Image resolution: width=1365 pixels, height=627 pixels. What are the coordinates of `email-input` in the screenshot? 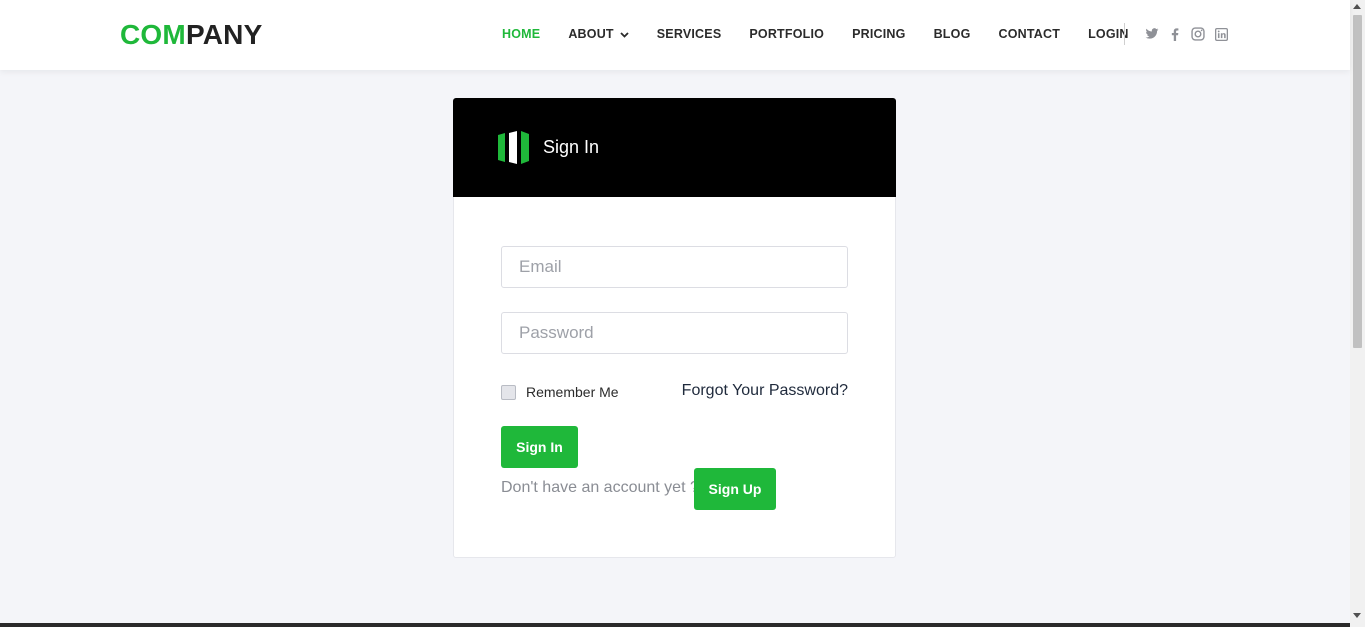 It's located at (674, 267).